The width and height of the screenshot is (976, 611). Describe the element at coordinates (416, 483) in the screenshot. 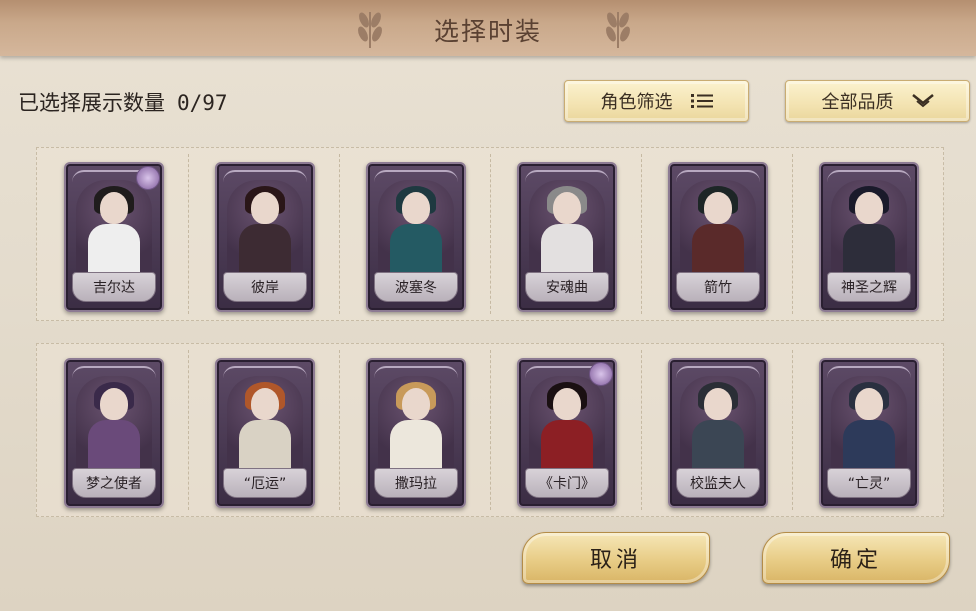

I see `costume-name: 撒玛拉` at that location.